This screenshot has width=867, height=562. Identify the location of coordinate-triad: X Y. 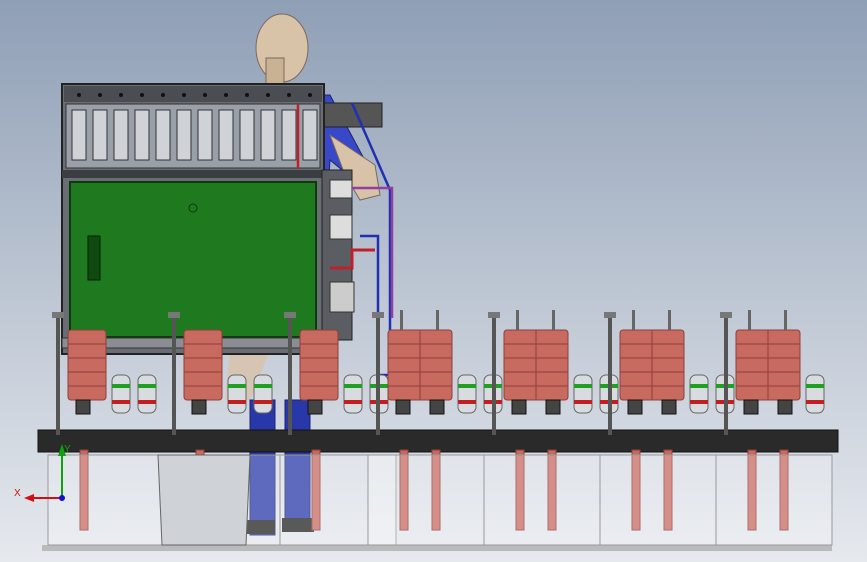
(42, 473).